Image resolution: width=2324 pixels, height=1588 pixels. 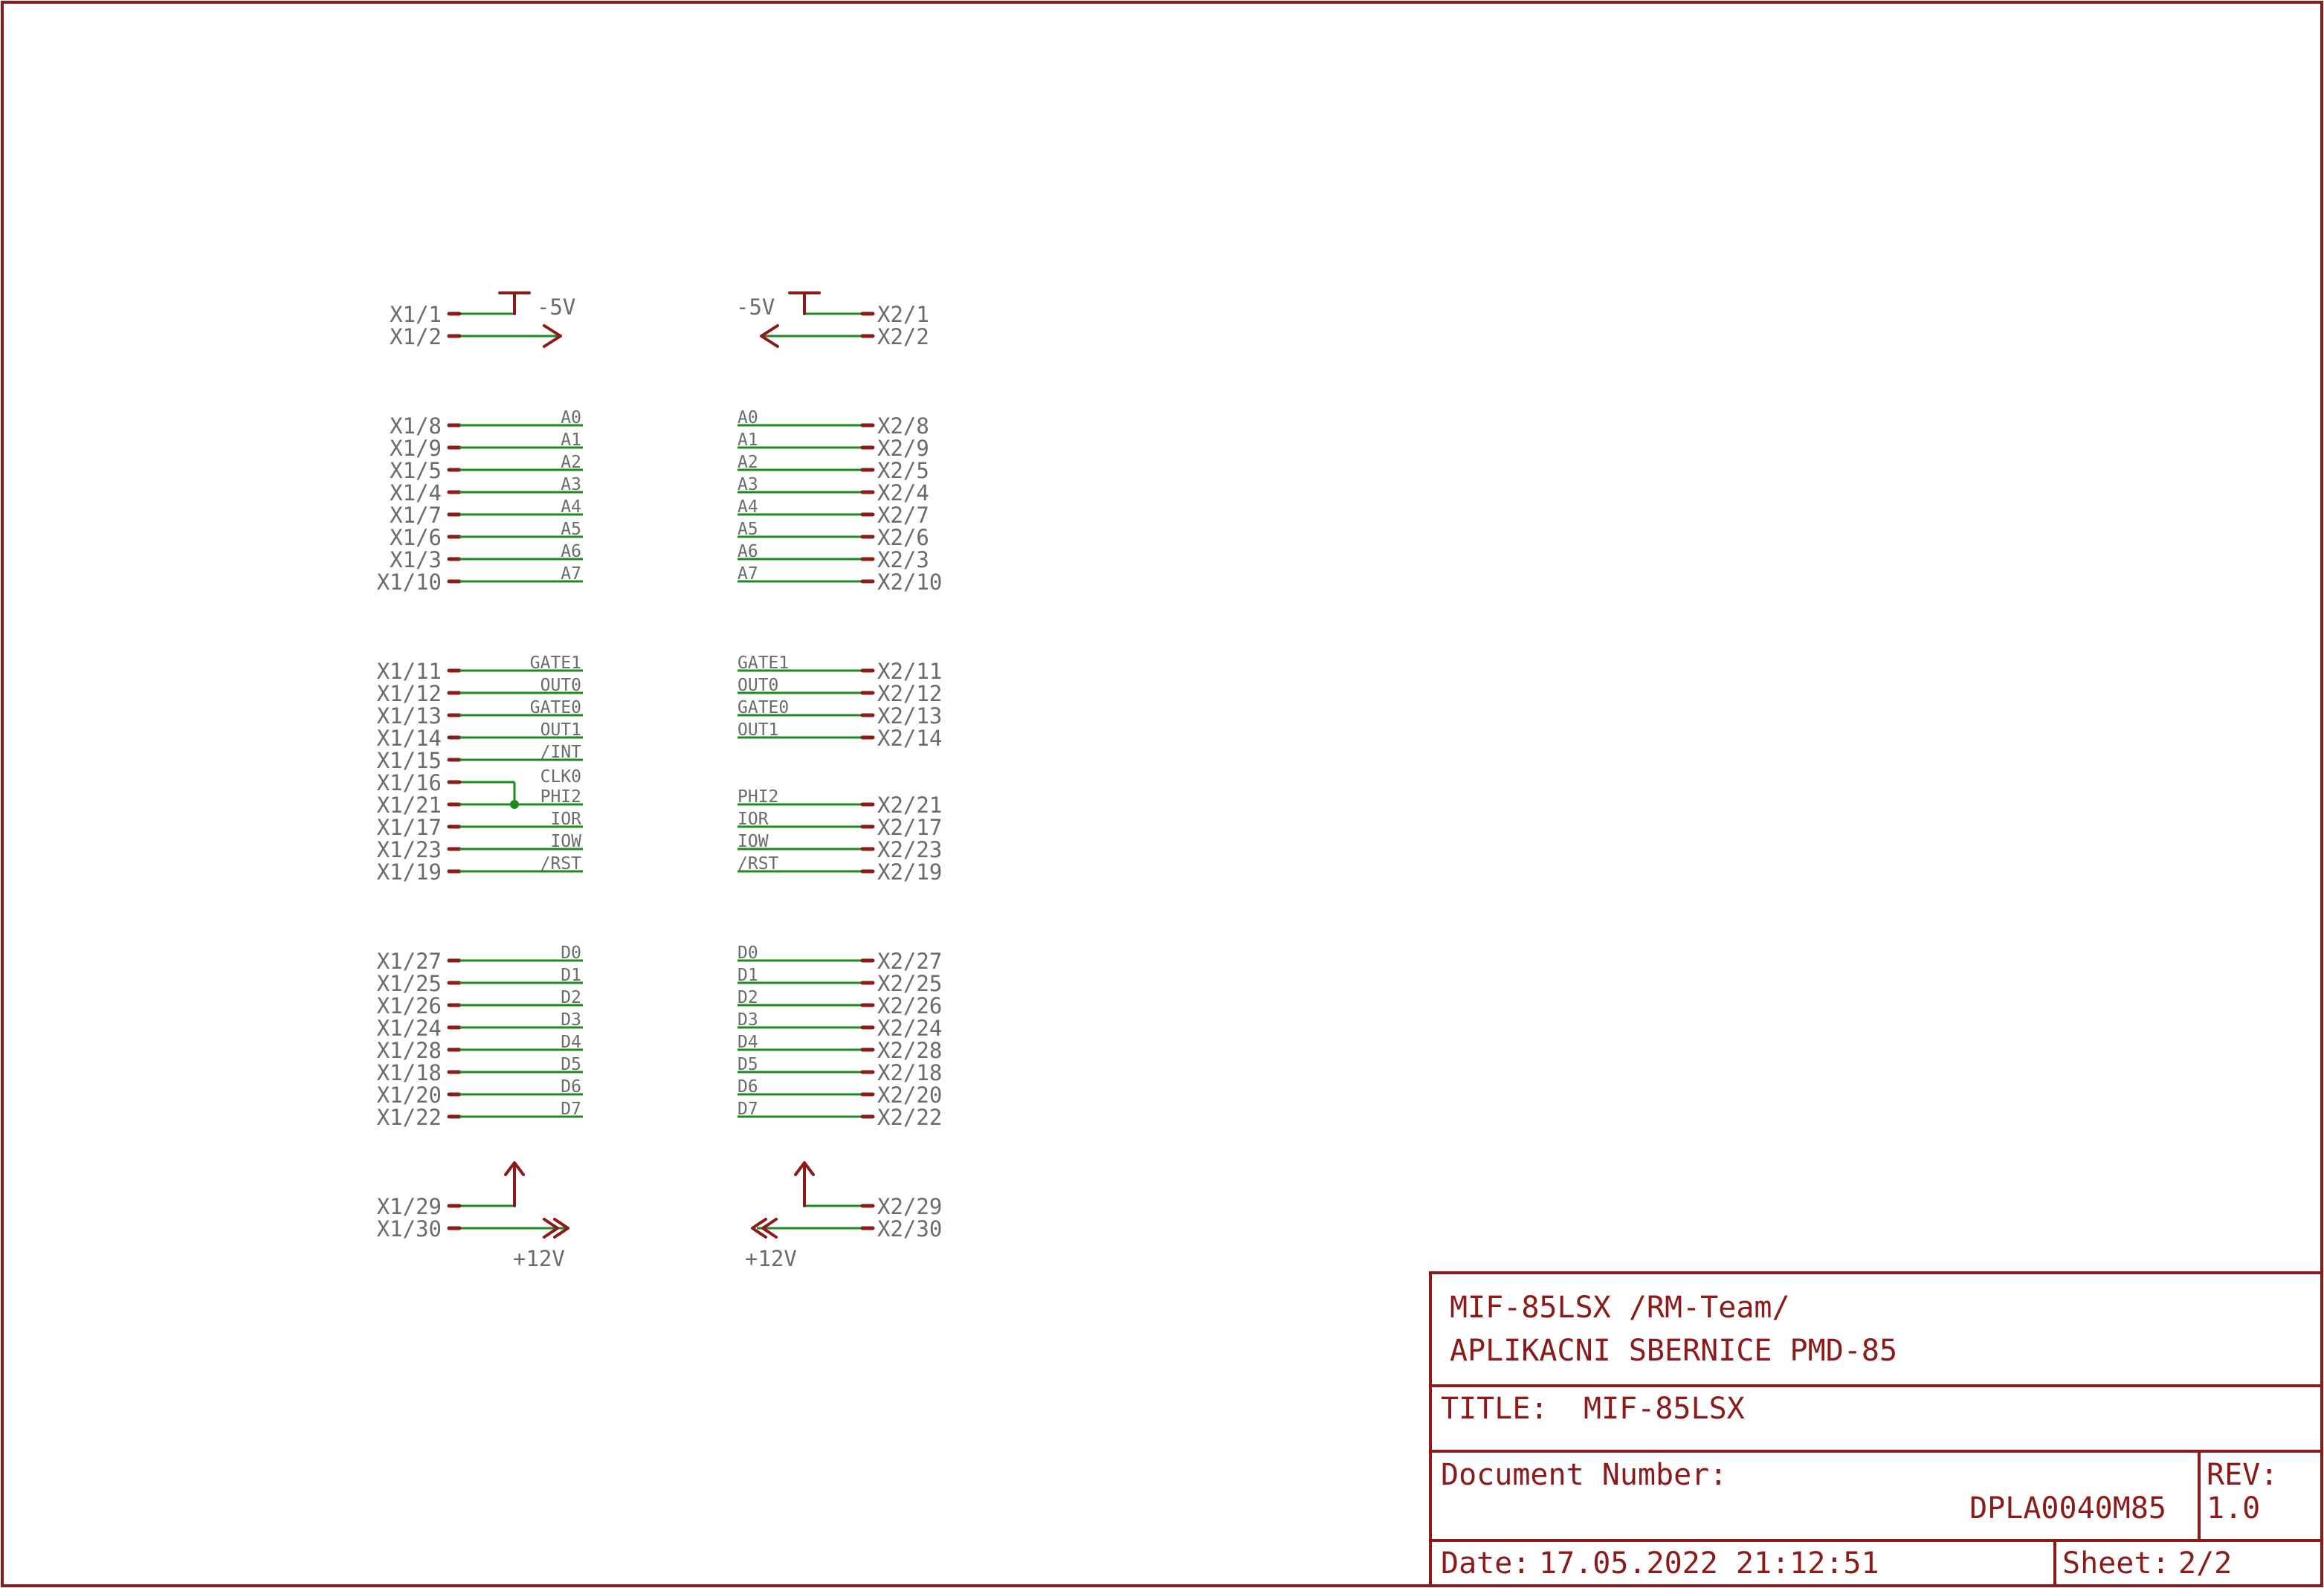 I want to click on x2-pin-label: X2/23, so click(x=909, y=849).